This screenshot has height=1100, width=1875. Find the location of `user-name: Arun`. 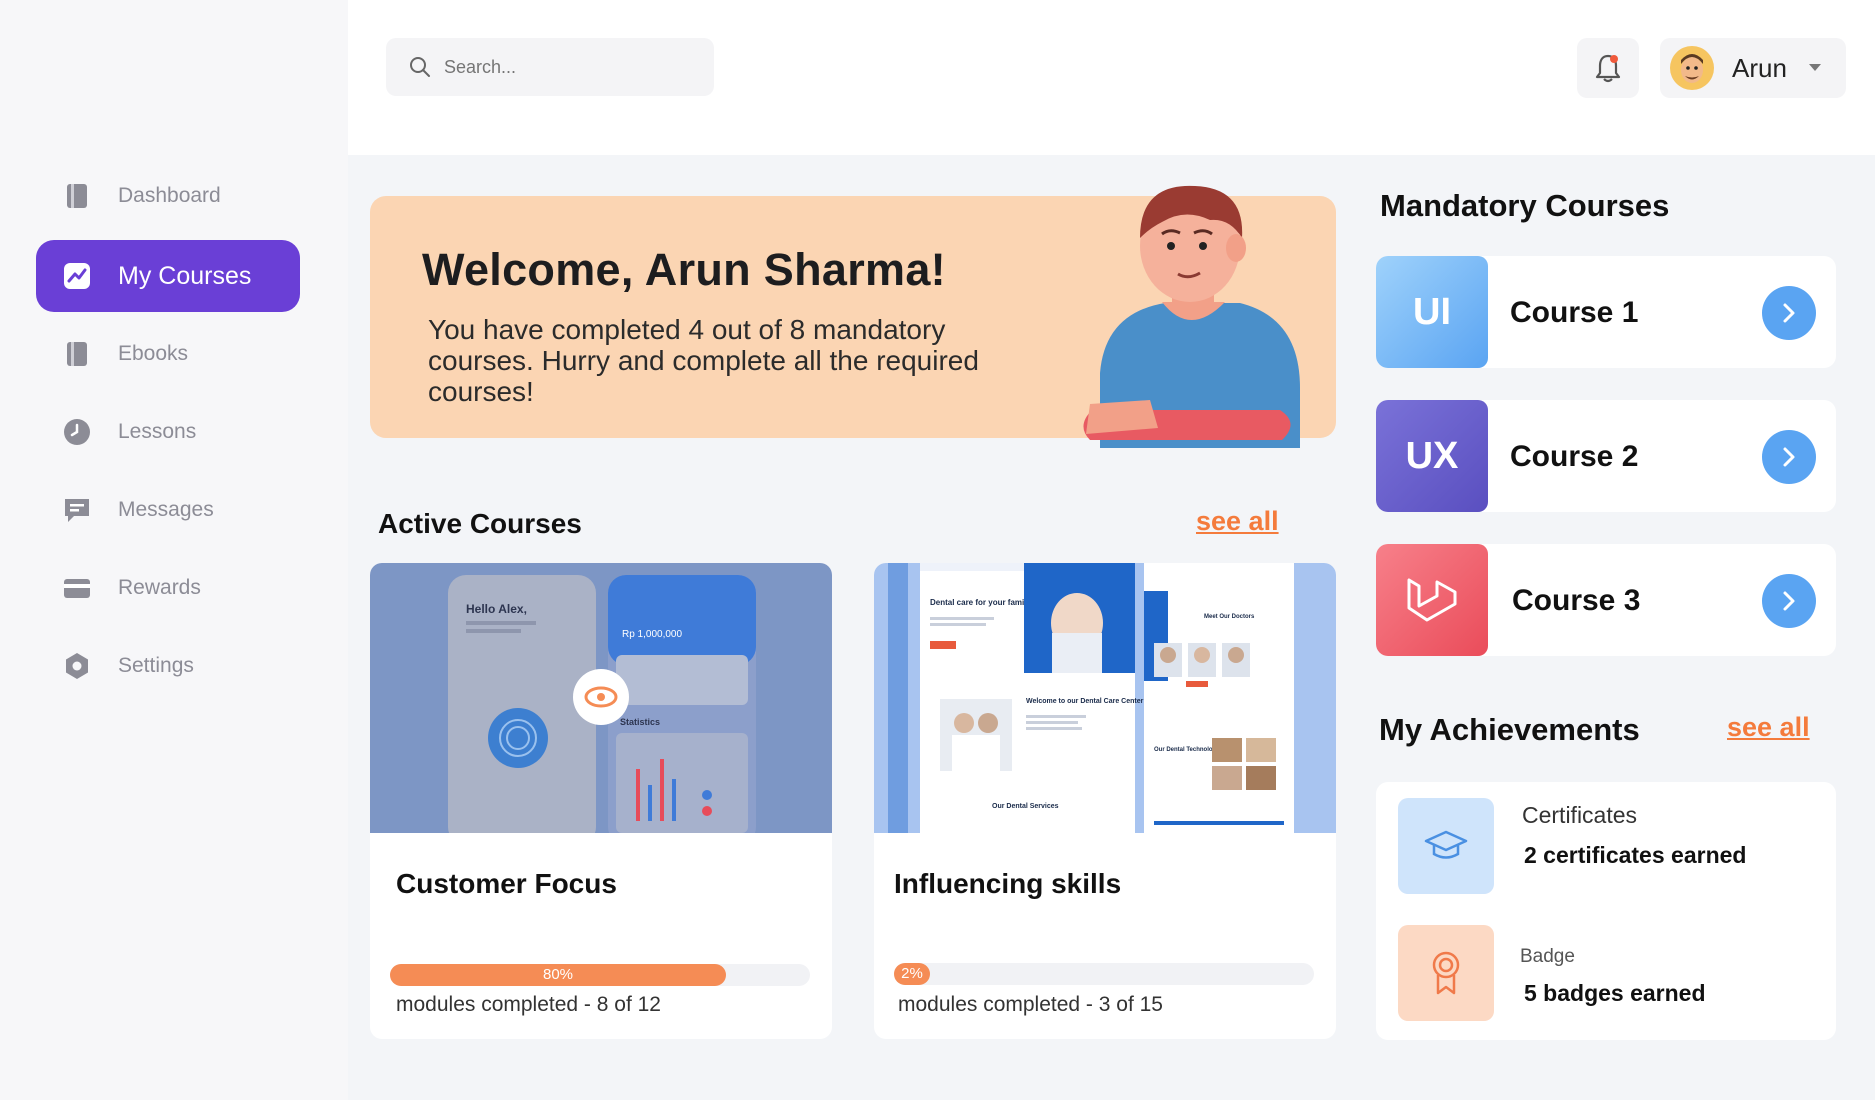

user-name: Arun is located at coordinates (1759, 67).